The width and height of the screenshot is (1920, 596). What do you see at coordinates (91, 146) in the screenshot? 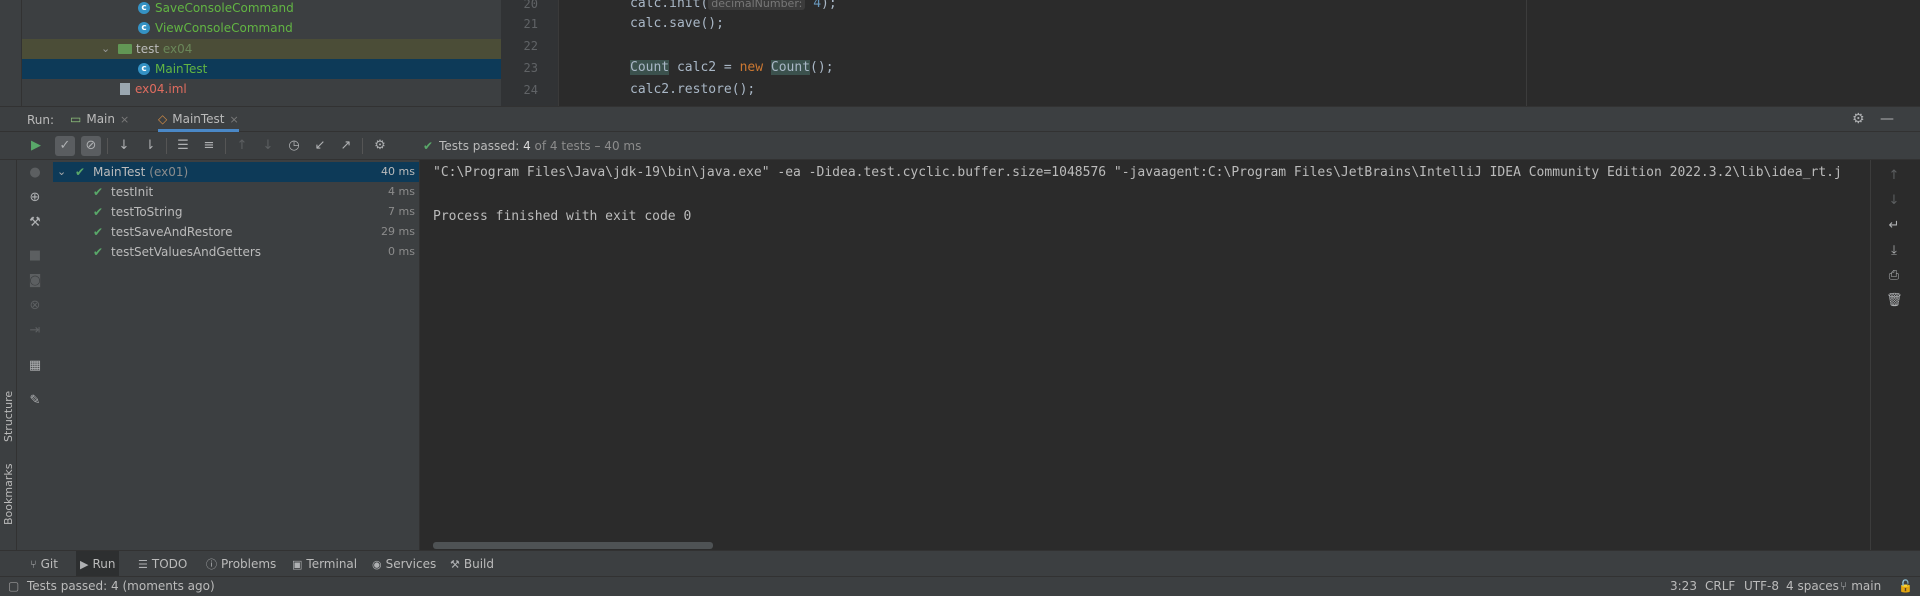
I see `show-ignored-icon: ⊘` at bounding box center [91, 146].